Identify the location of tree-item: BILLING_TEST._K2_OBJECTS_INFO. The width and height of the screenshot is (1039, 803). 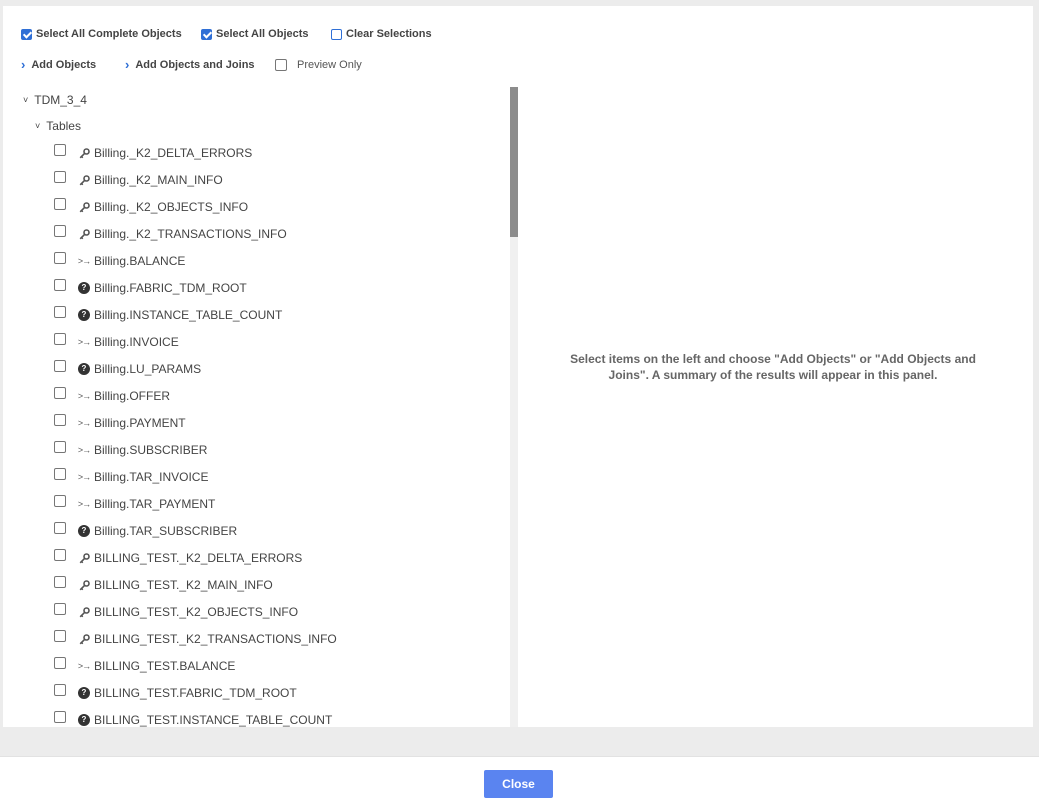
(176, 612).